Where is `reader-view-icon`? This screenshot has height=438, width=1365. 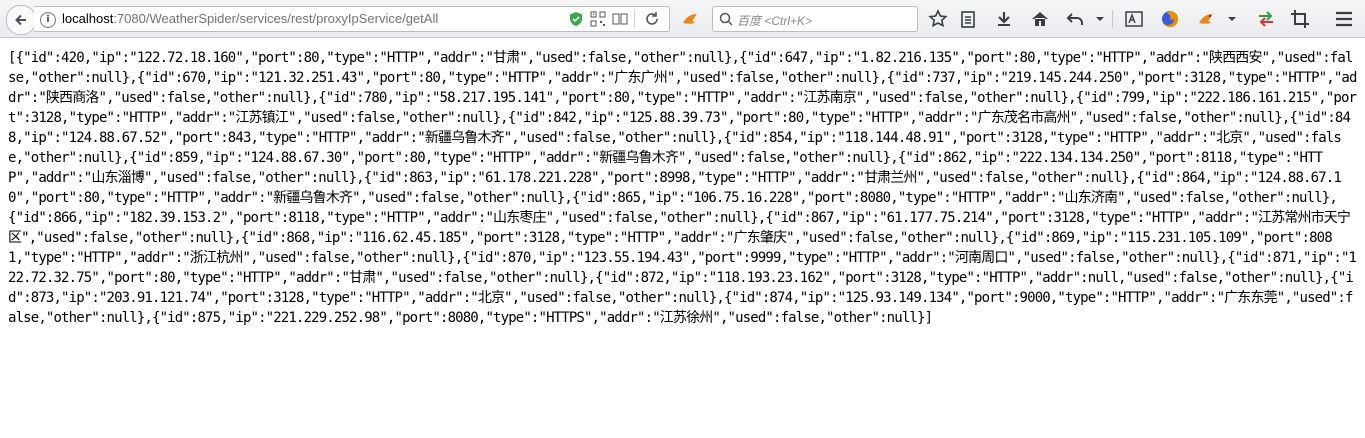 reader-view-icon is located at coordinates (620, 19).